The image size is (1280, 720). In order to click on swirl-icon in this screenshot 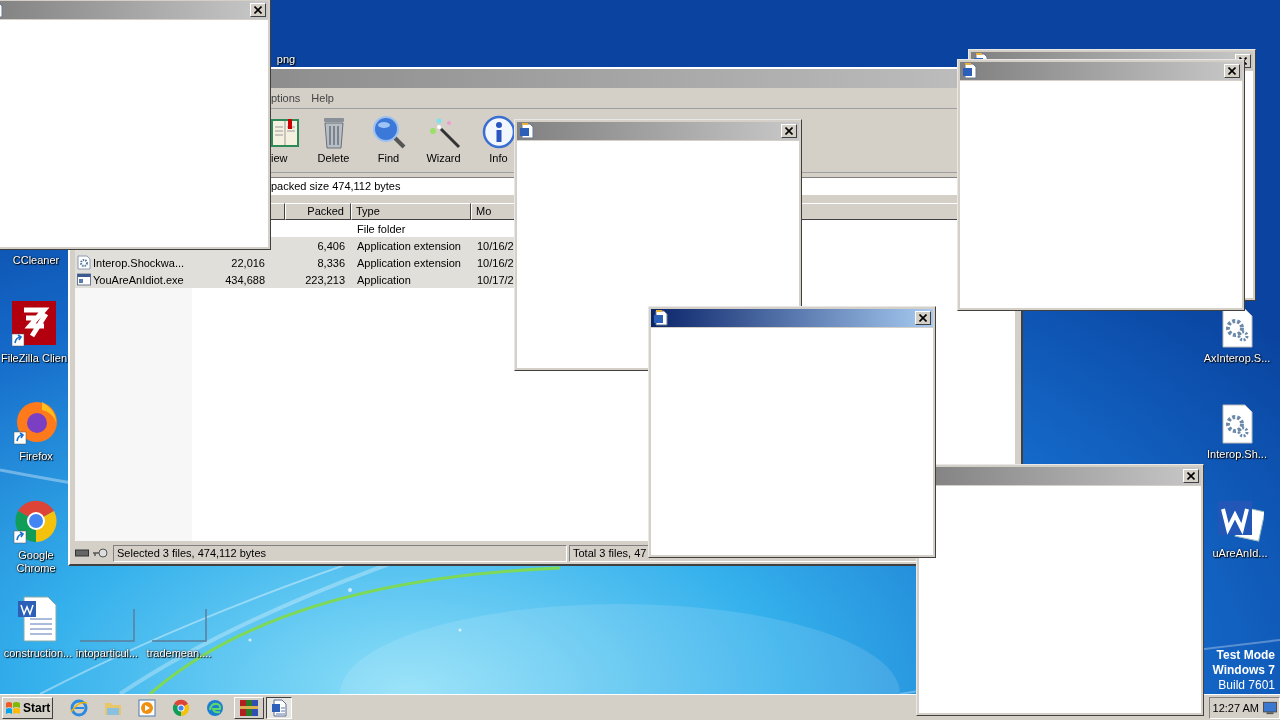, I will do `click(215, 707)`.